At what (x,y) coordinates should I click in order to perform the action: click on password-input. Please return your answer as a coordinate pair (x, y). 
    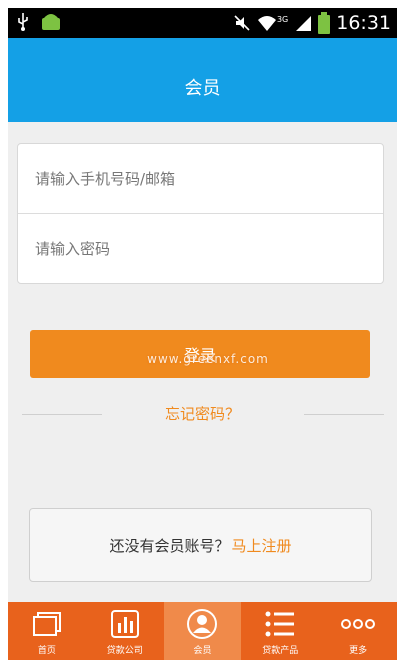
    Looking at the image, I should click on (200, 248).